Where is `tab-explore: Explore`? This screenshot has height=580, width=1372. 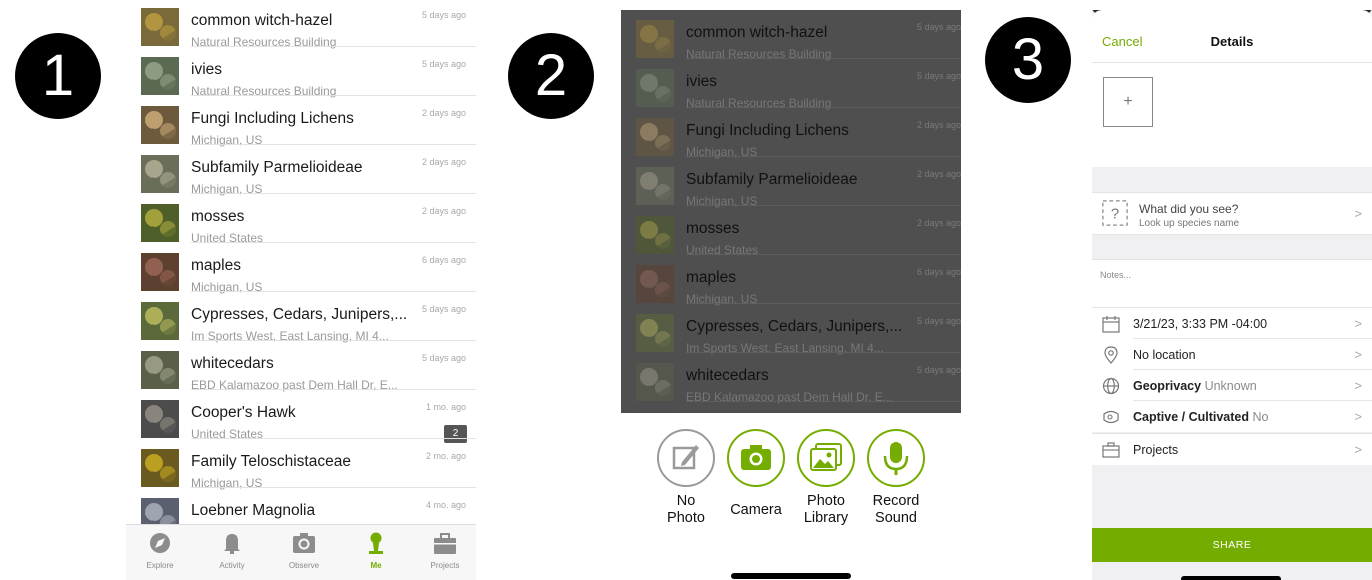
tab-explore: Explore is located at coordinates (160, 550).